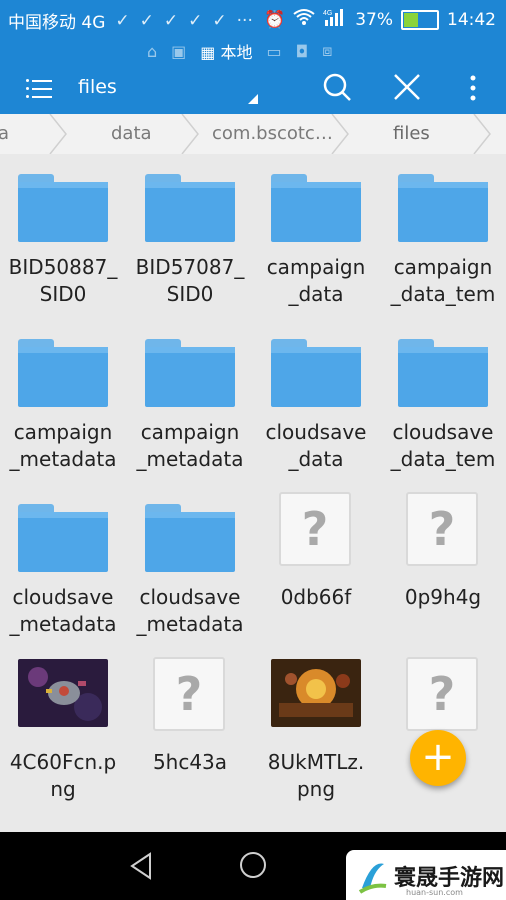 The height and width of the screenshot is (900, 506). I want to click on file-name: 4C60Fcn.p ng, so click(63, 775).